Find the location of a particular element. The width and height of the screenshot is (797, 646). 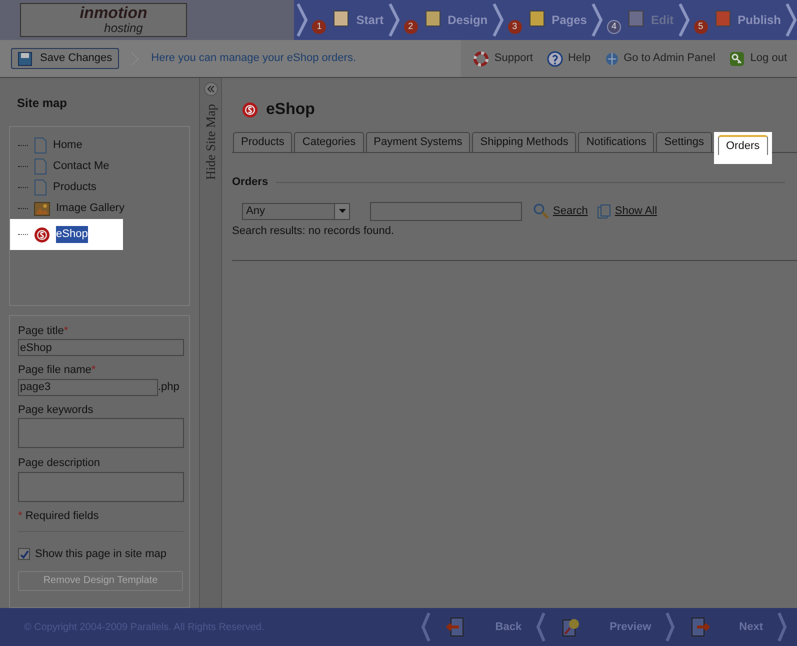

magnifier-page-icon is located at coordinates (571, 627).